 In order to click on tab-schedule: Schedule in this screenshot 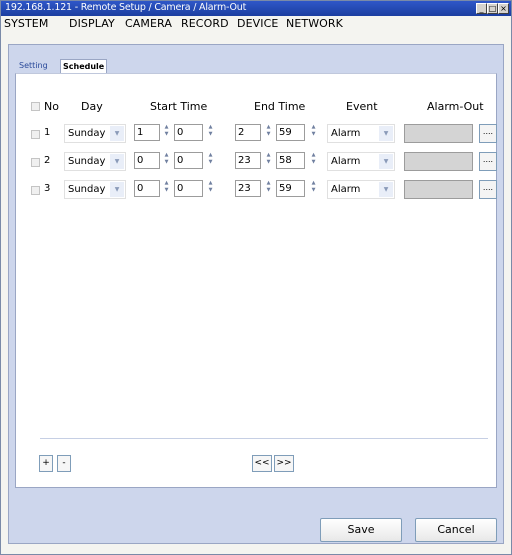, I will do `click(84, 66)`.